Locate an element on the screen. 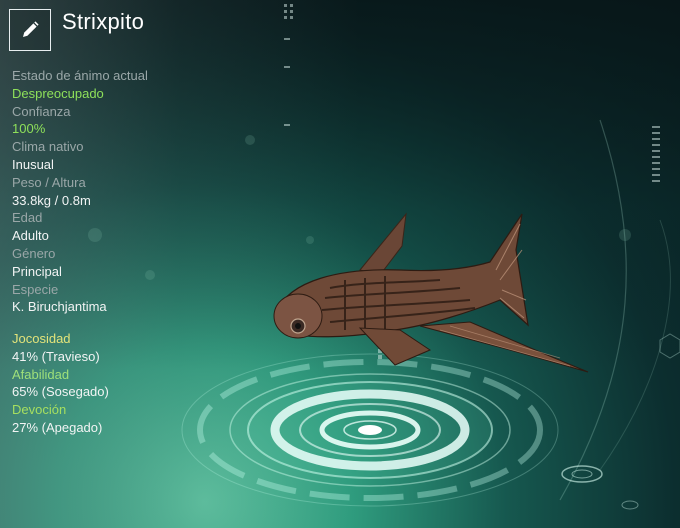 The width and height of the screenshot is (680, 528). stat-gender: Género Principal is located at coordinates (132, 263).